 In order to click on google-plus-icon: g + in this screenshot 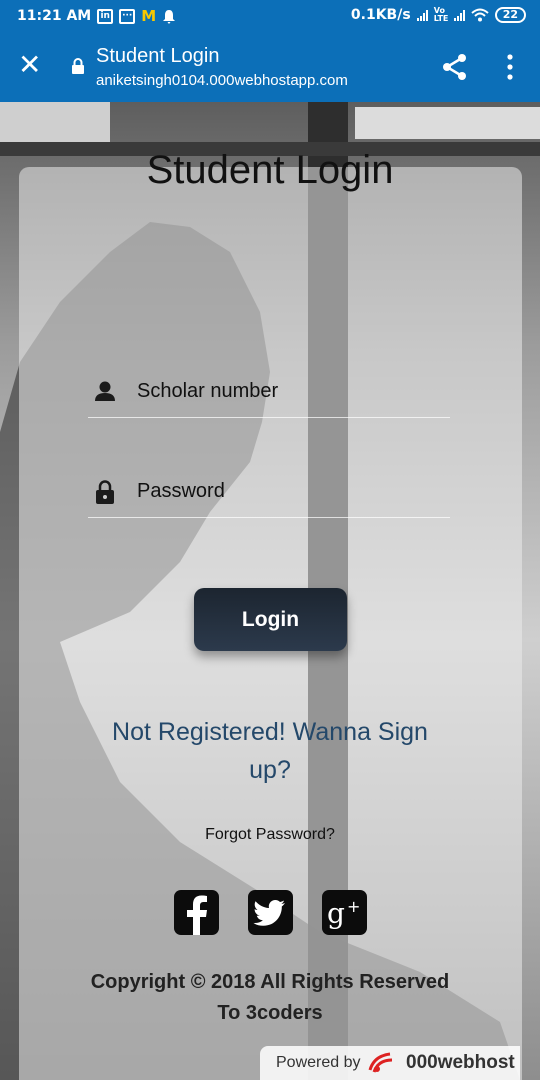, I will do `click(343, 913)`.